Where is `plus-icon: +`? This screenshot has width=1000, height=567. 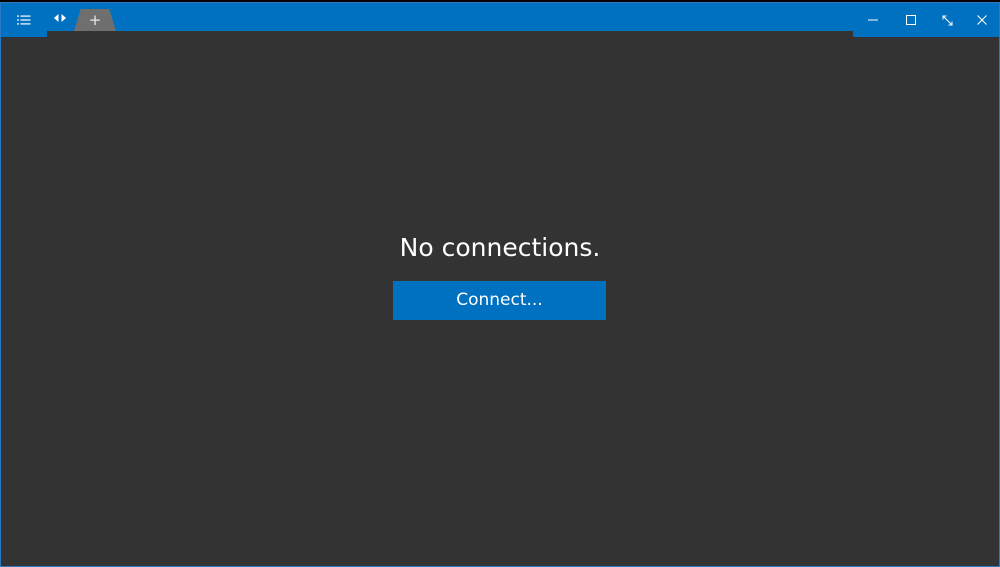 plus-icon: + is located at coordinates (95, 19).